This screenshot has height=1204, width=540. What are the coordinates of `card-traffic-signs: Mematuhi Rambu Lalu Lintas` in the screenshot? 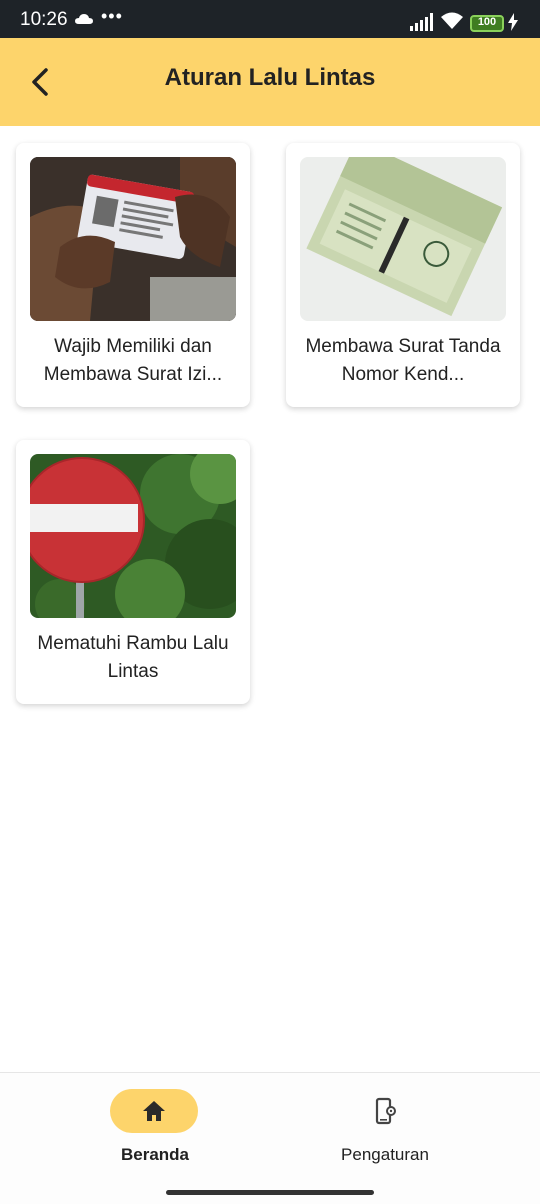 It's located at (133, 572).